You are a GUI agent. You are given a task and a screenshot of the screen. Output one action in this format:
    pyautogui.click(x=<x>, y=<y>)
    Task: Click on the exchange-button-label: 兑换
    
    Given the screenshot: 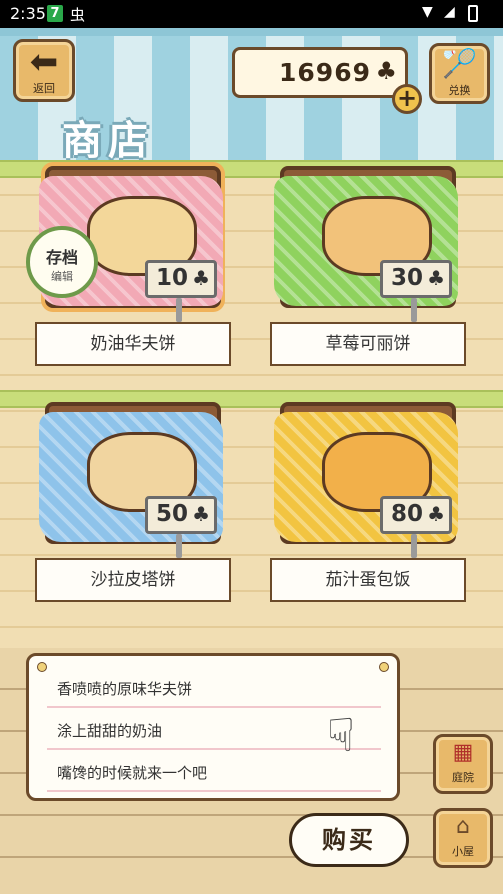 What is the action you would take?
    pyautogui.click(x=459, y=90)
    